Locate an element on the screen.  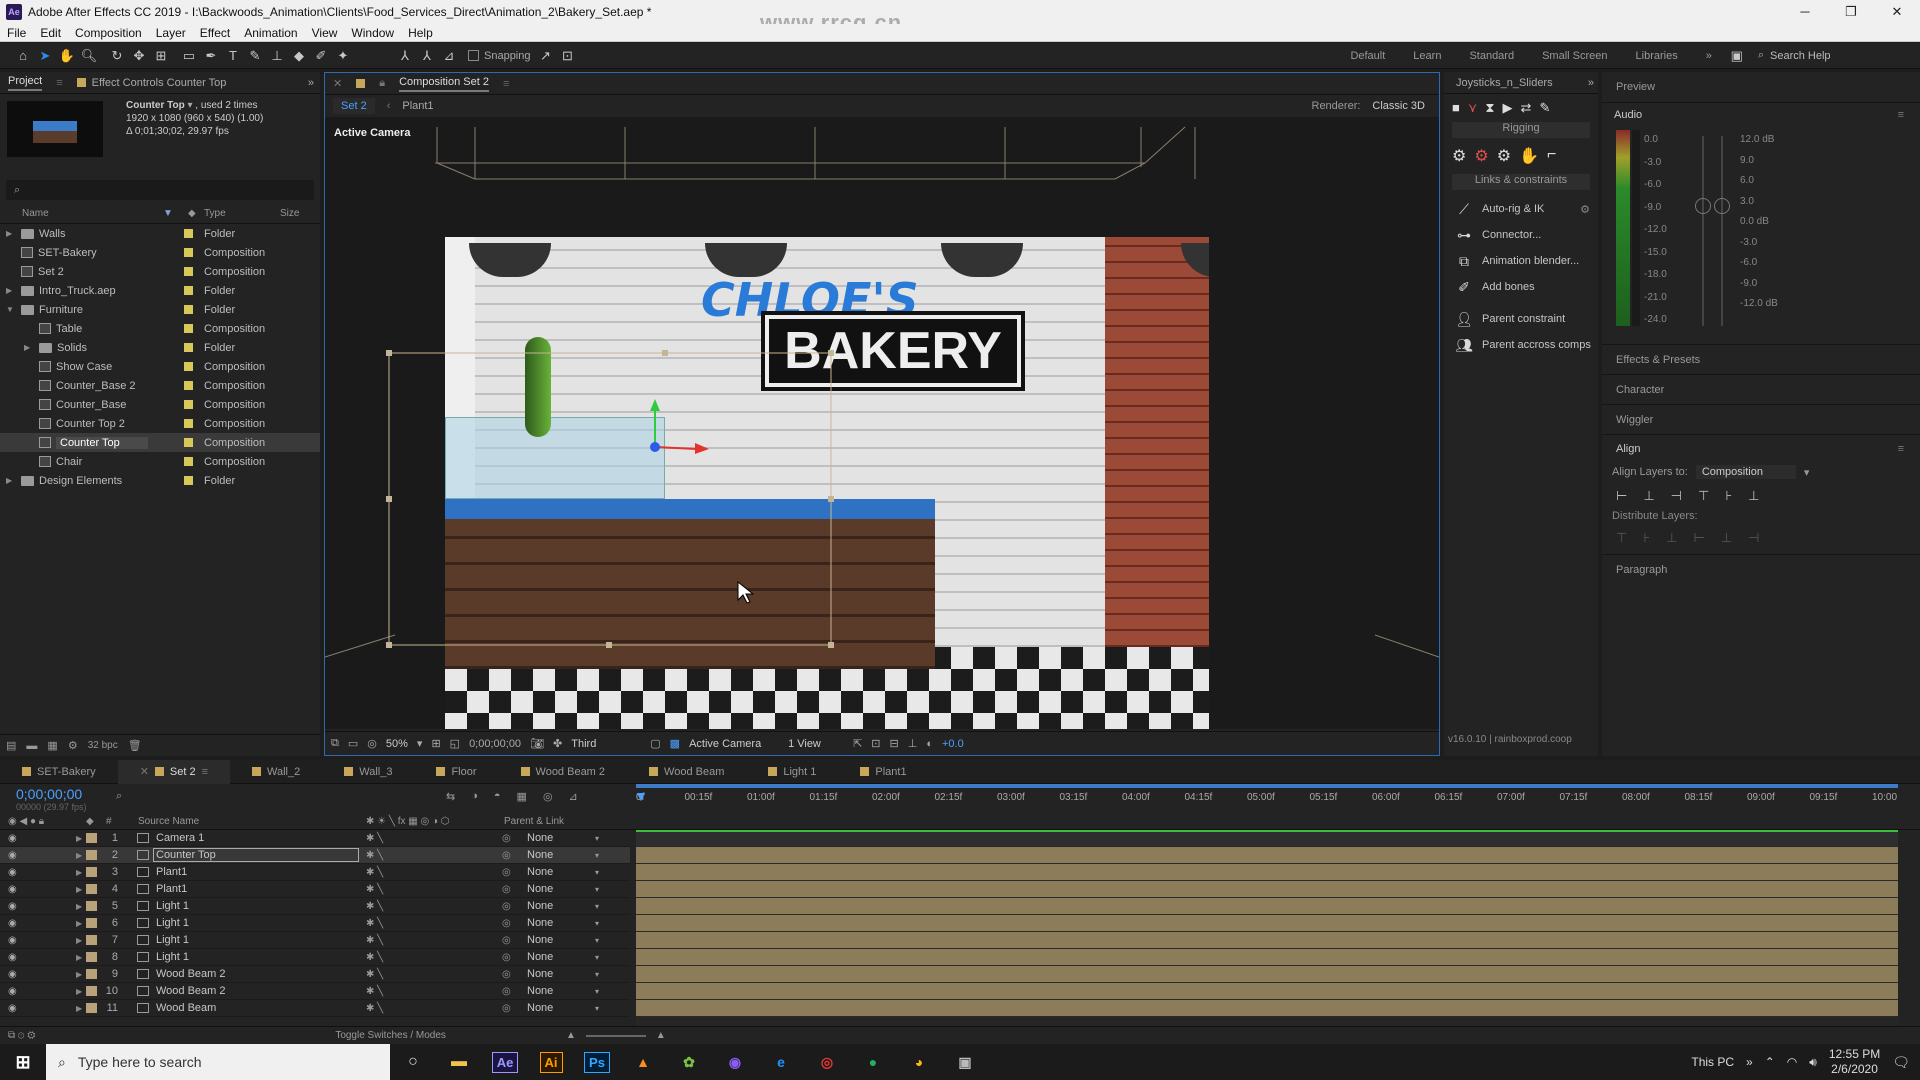
timeline-tab: Wall_3 is located at coordinates (368, 772).